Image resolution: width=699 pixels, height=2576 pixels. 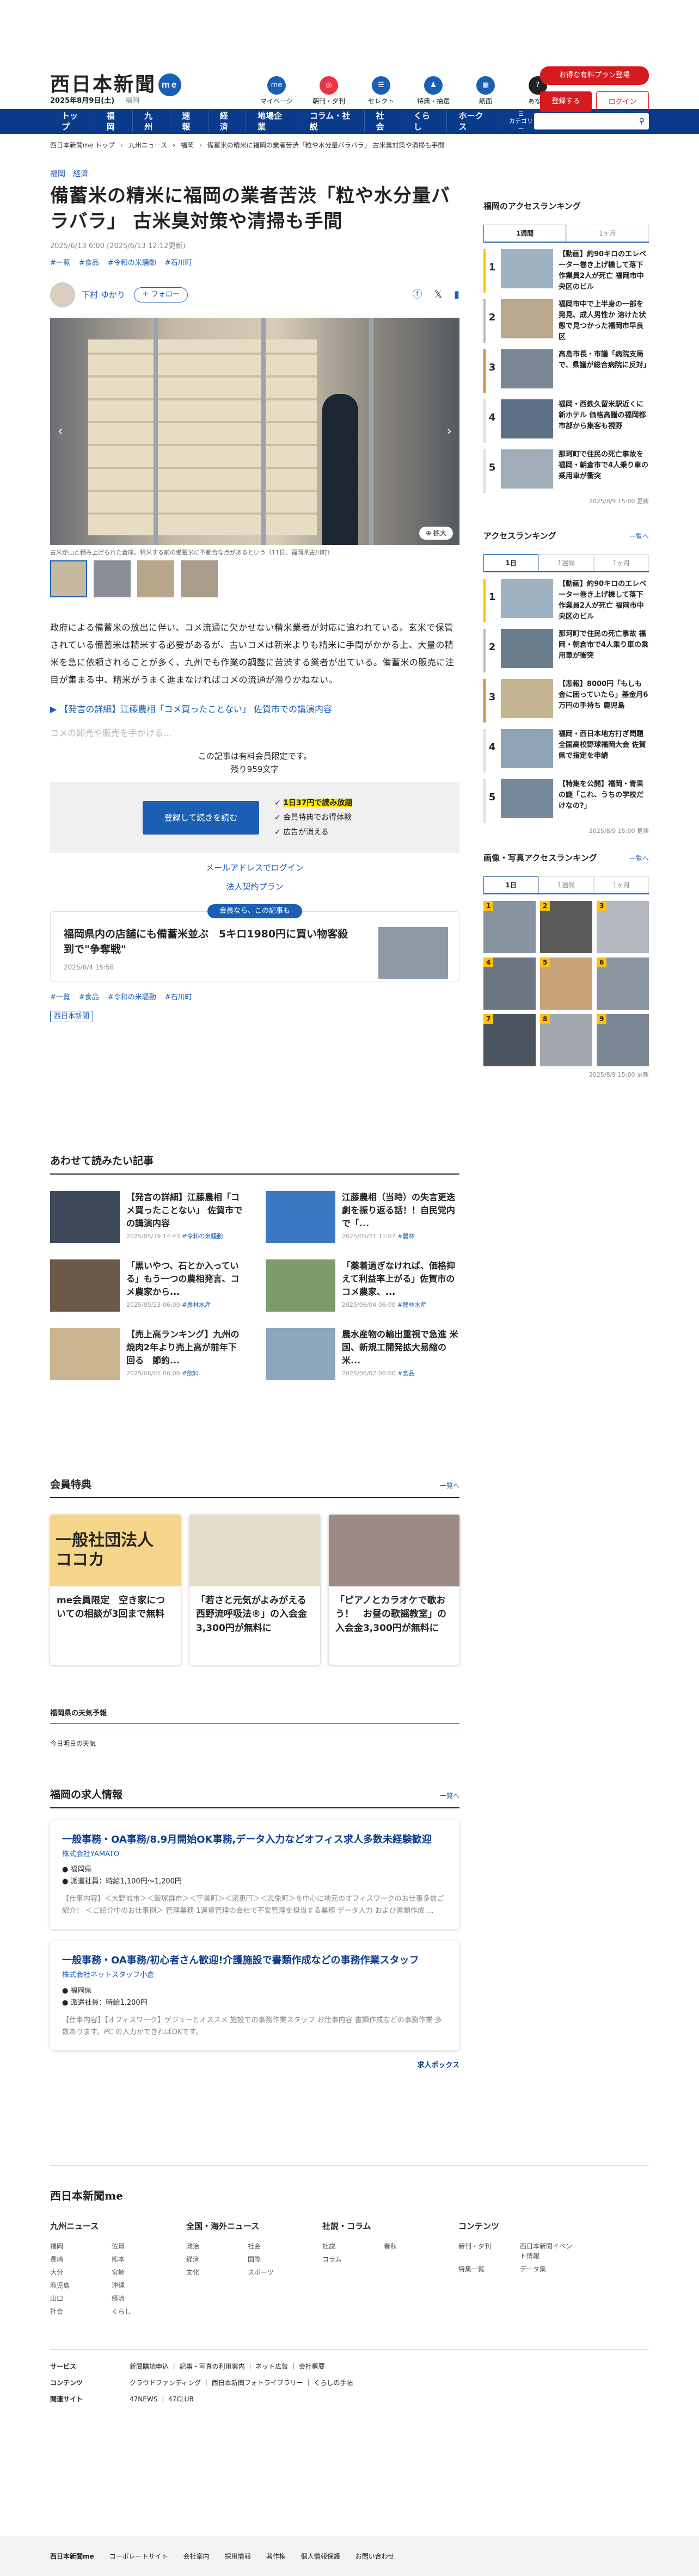 What do you see at coordinates (509, 927) in the screenshot?
I see `photo-rank-item: 1` at bounding box center [509, 927].